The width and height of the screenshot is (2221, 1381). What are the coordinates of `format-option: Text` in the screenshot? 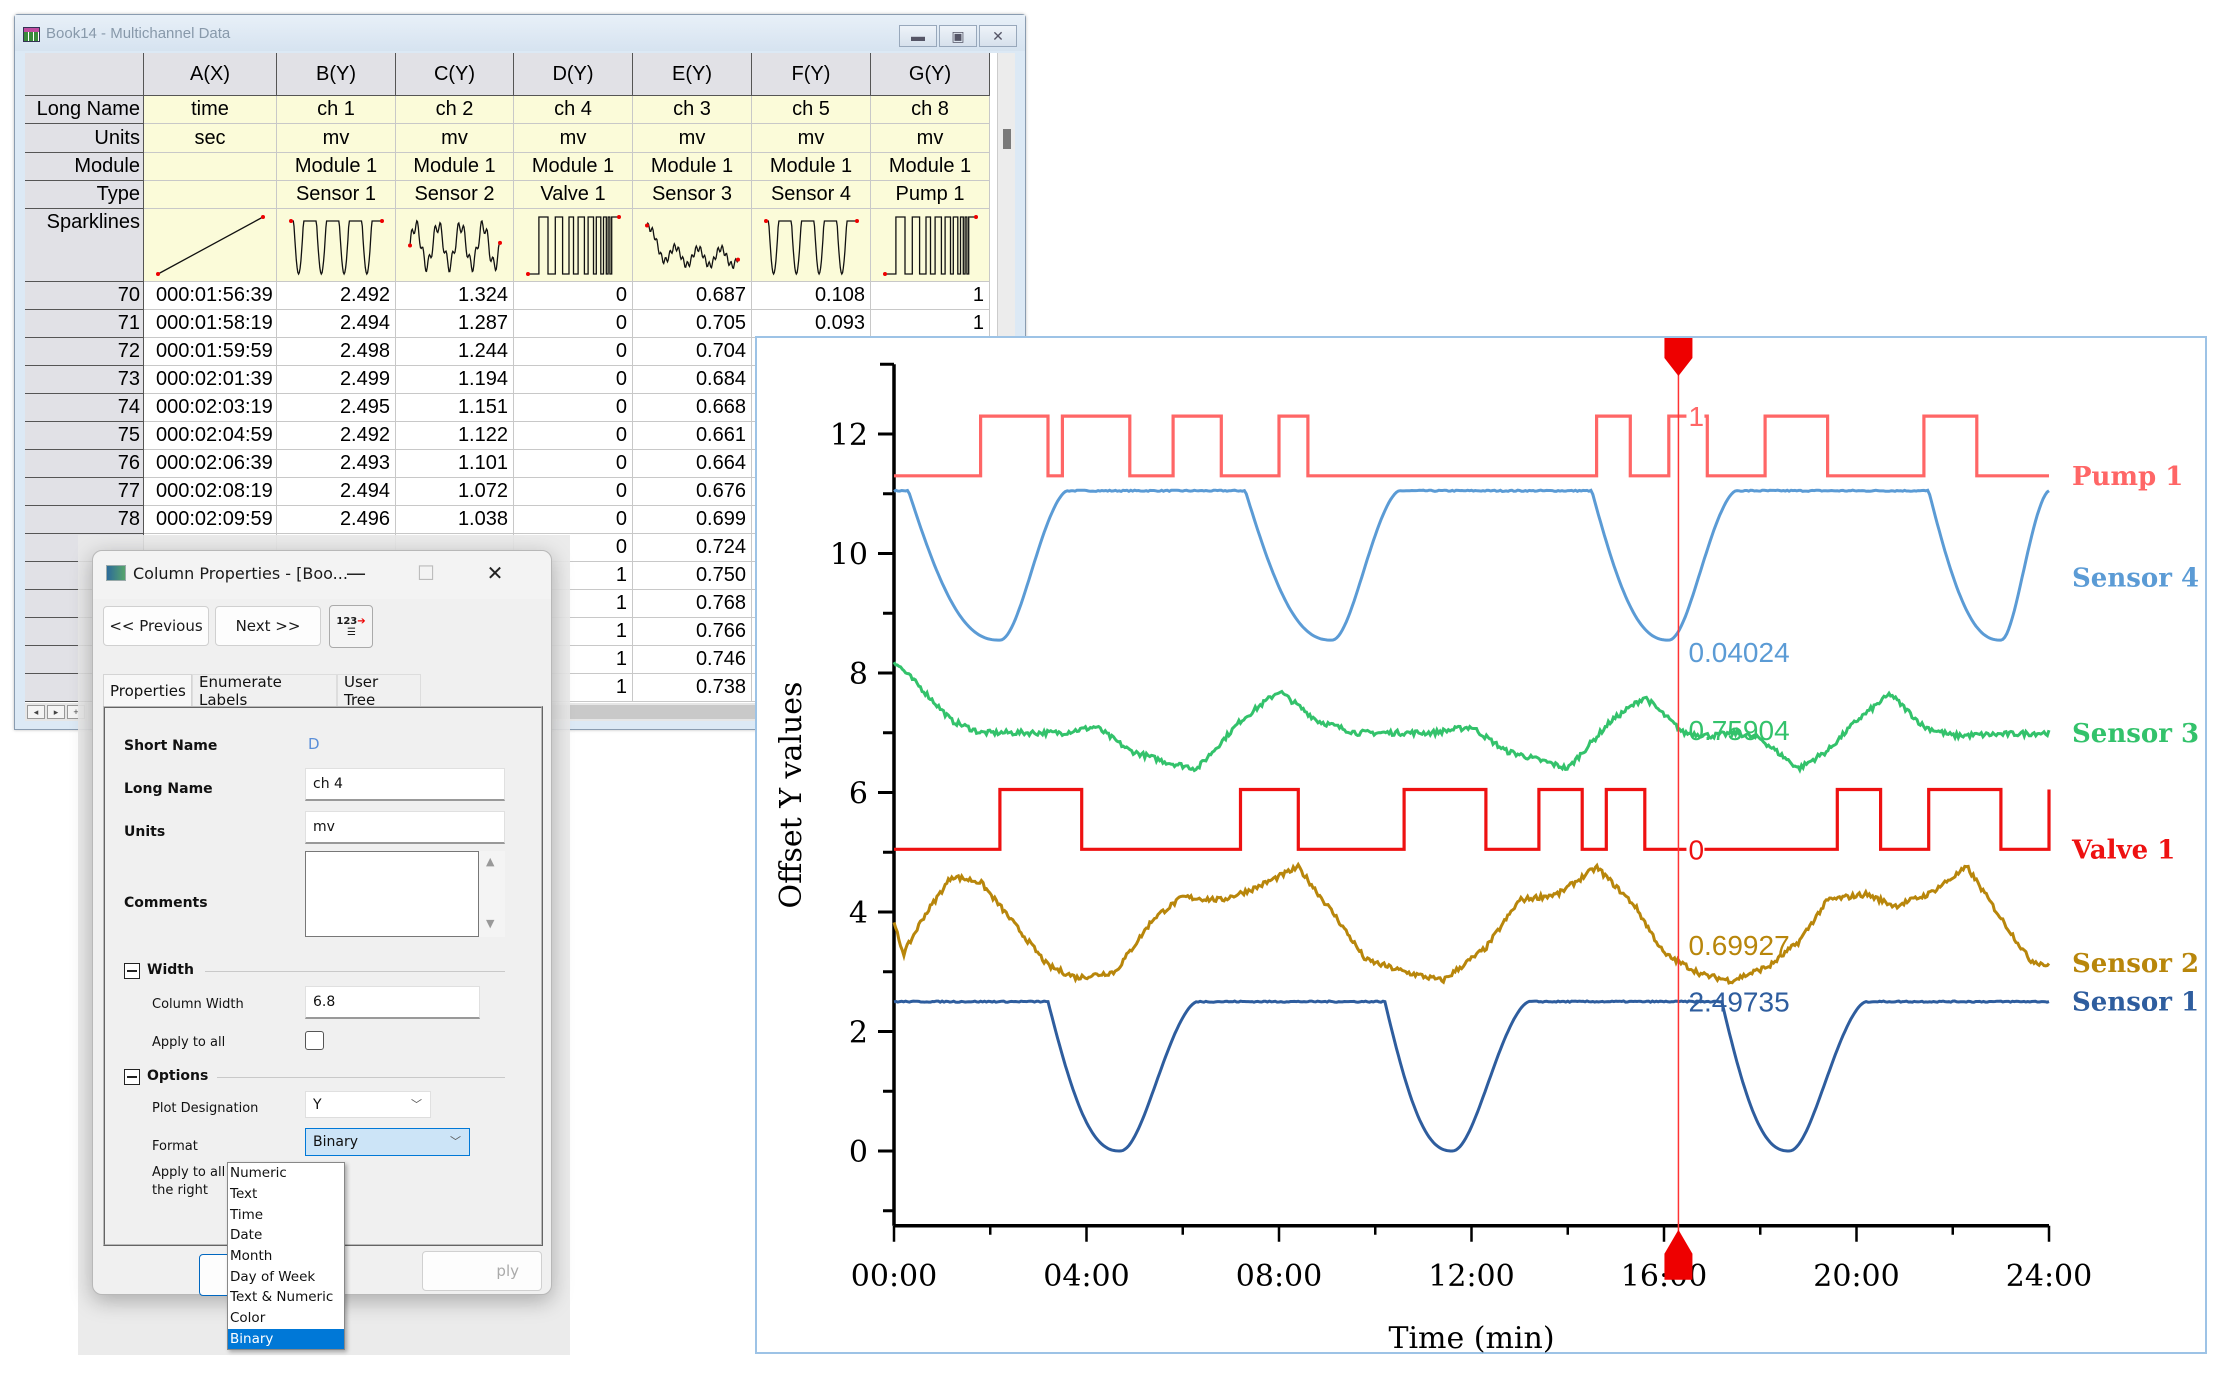 It's located at (286, 1194).